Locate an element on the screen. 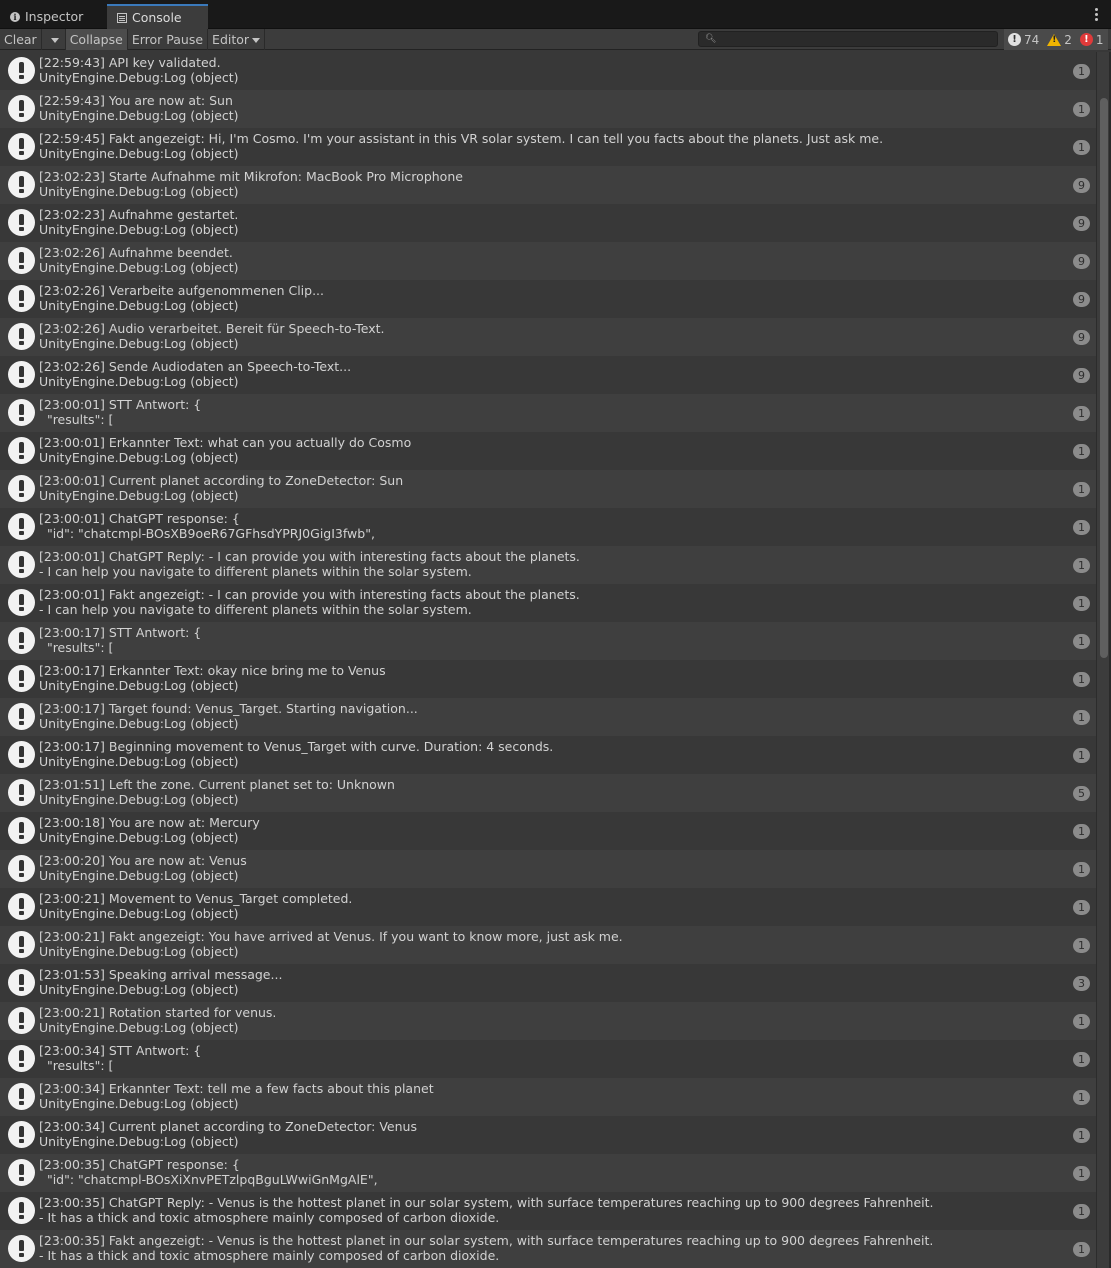  collapse-toggle: Collapse is located at coordinates (96, 39).